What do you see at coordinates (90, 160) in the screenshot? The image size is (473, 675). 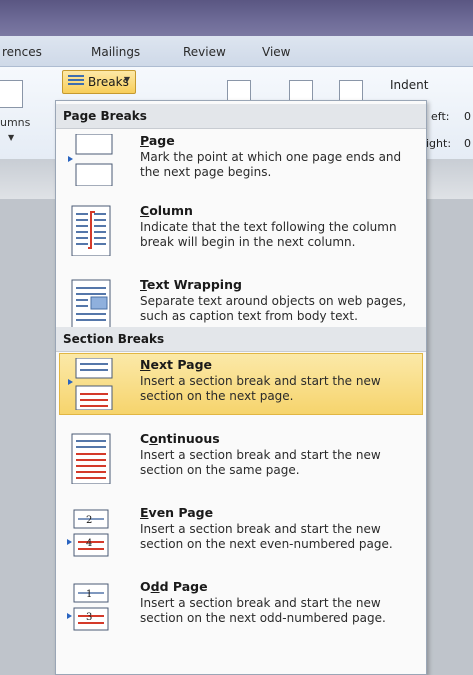 I see `page-break-icon` at bounding box center [90, 160].